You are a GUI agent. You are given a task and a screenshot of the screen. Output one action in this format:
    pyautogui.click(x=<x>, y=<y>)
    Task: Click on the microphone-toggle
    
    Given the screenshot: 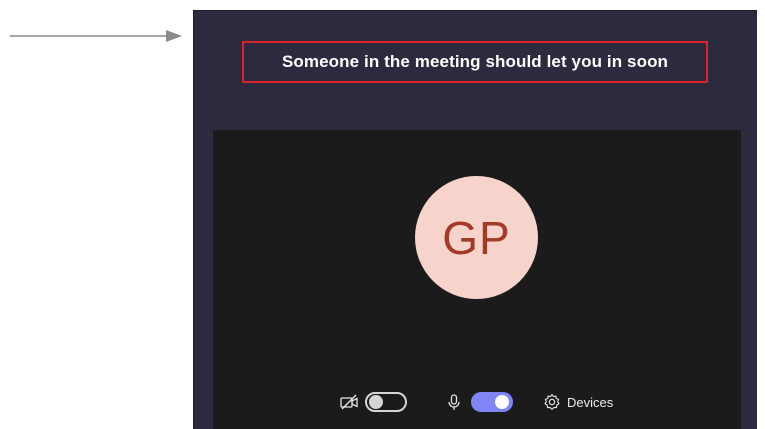 What is the action you would take?
    pyautogui.click(x=492, y=402)
    